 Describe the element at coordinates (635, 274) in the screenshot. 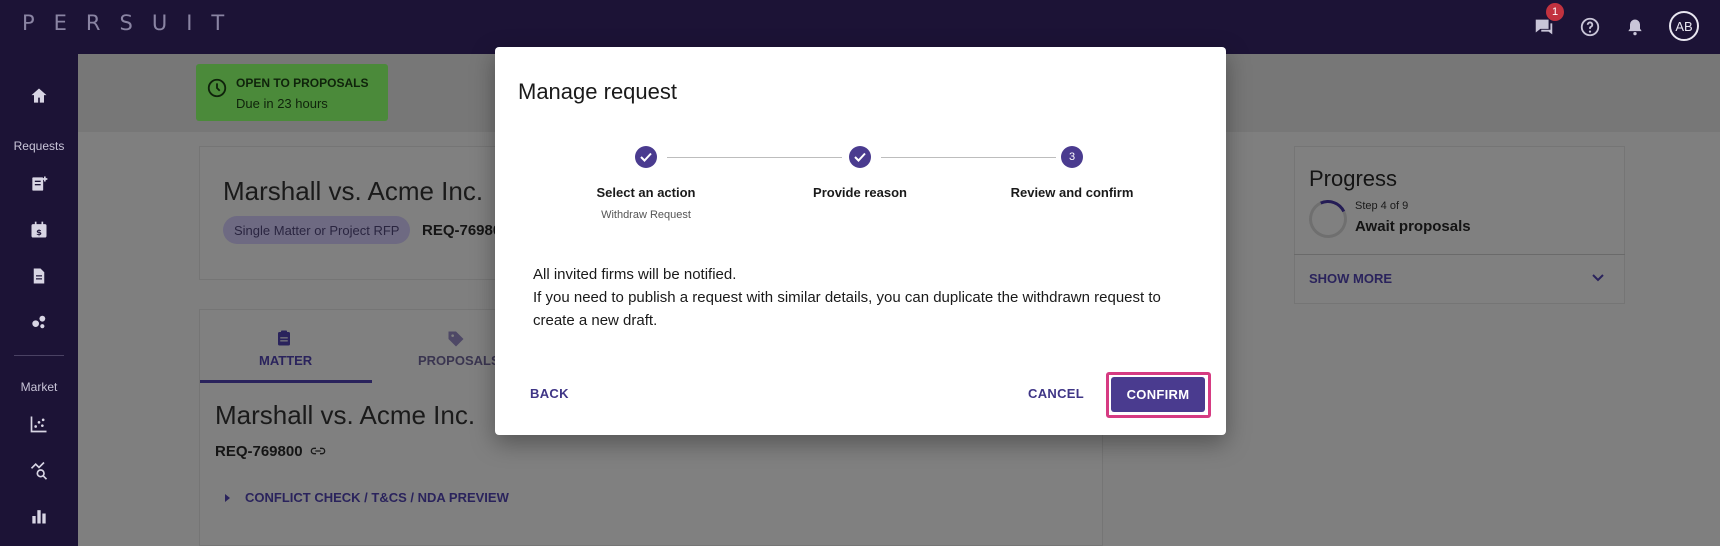

I see `dialog-body-line-1: All invited firms will be notified.` at that location.